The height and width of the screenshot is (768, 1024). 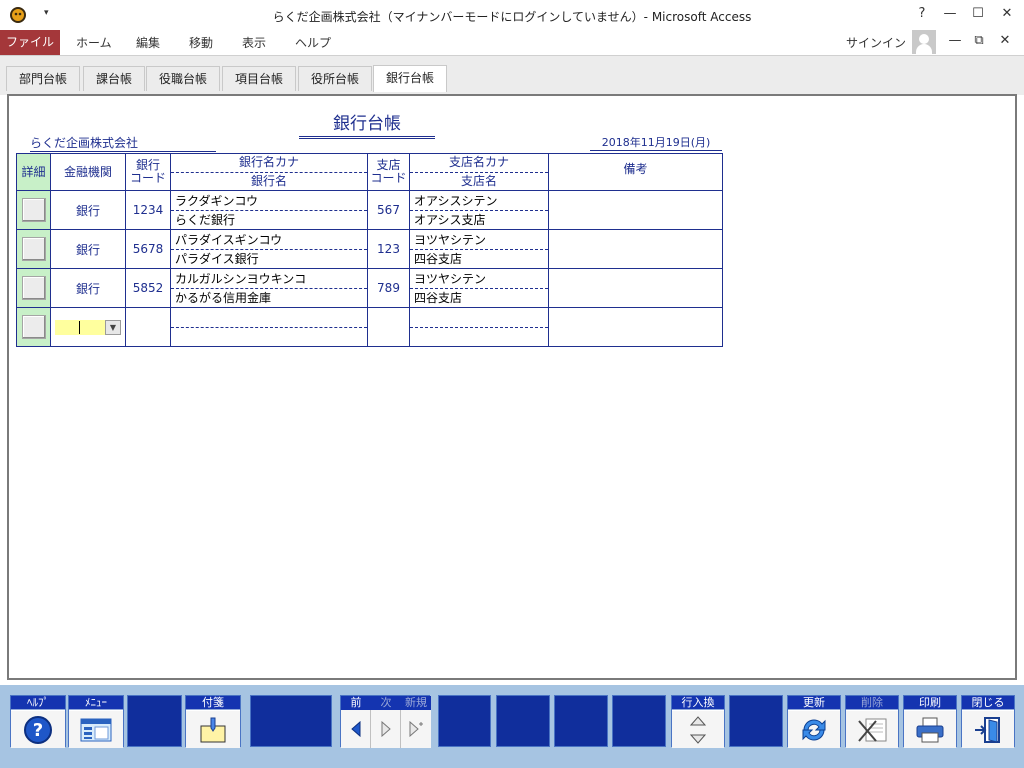 I want to click on institution-combo-input: ▼, so click(x=88, y=327).